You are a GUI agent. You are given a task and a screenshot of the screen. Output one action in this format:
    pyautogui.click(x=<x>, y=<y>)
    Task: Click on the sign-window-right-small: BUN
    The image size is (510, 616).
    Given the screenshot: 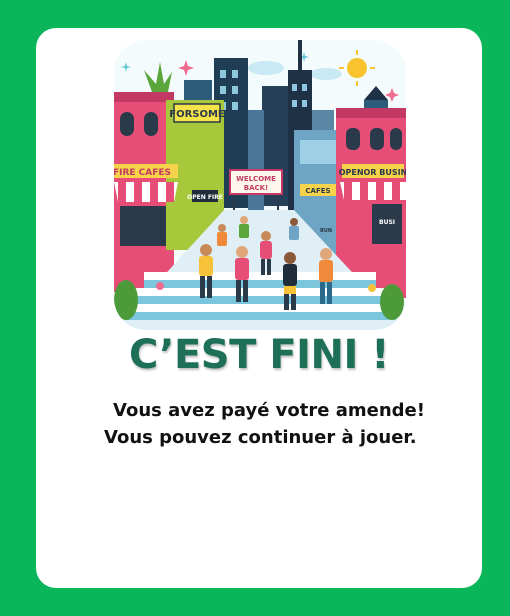 What is the action you would take?
    pyautogui.click(x=326, y=231)
    